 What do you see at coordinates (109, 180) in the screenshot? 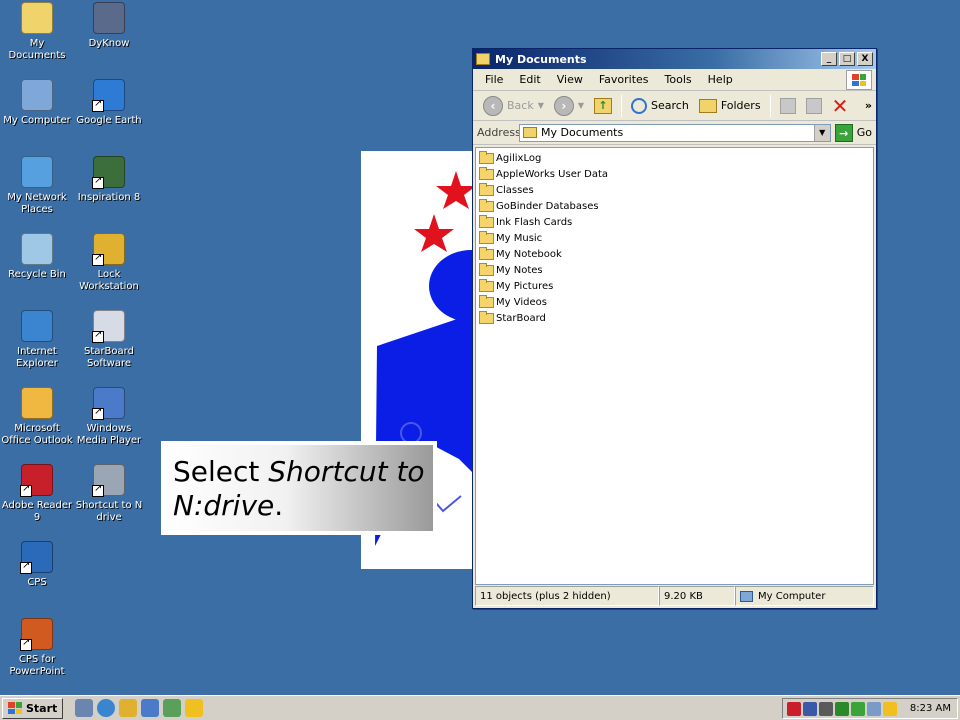
I see `desktop-icon: Inspiration 8` at bounding box center [109, 180].